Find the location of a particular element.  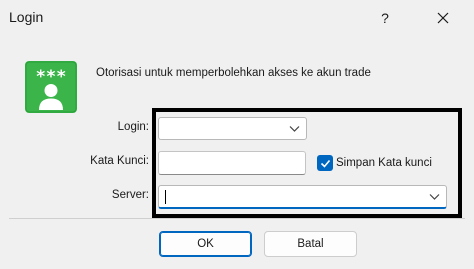

close-icon is located at coordinates (443, 18).